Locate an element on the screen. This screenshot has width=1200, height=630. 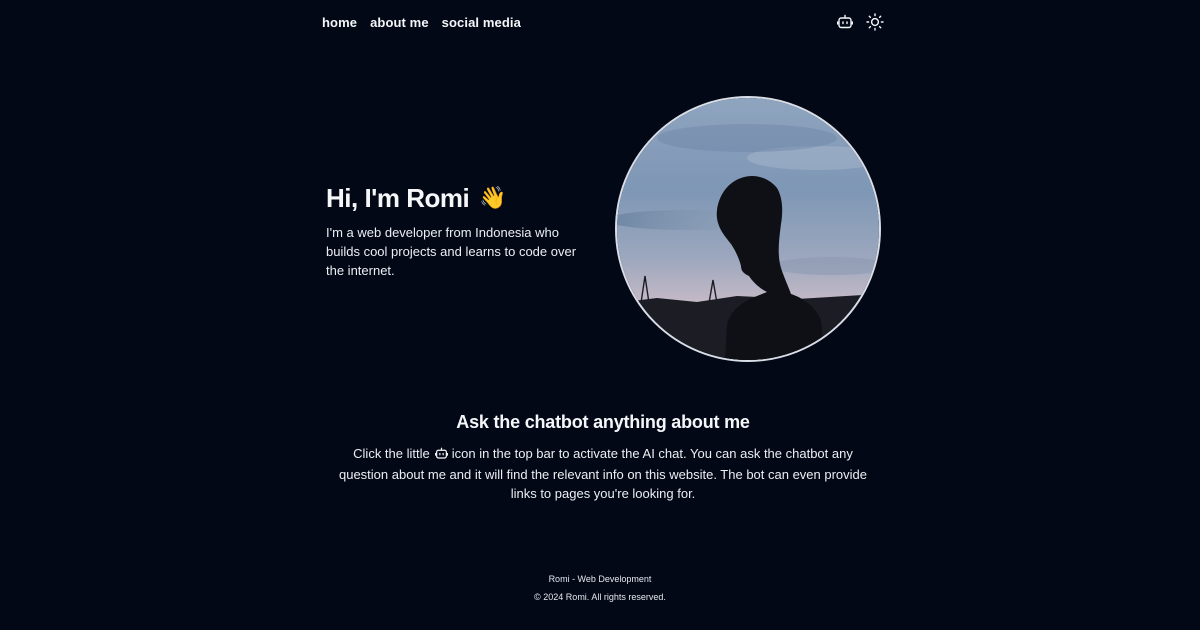
nav-links: home about me social media is located at coordinates (421, 22).